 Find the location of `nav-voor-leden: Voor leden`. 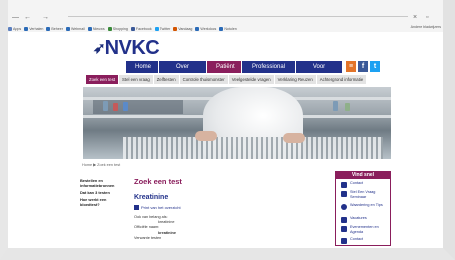

nav-voor-leden: Voor leden is located at coordinates (319, 71).